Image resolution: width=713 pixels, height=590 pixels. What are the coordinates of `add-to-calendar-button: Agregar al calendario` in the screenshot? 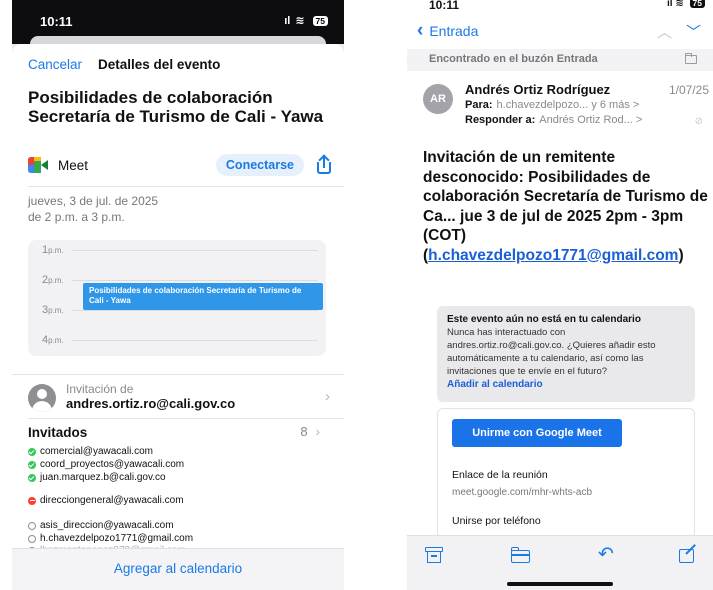 It's located at (178, 568).